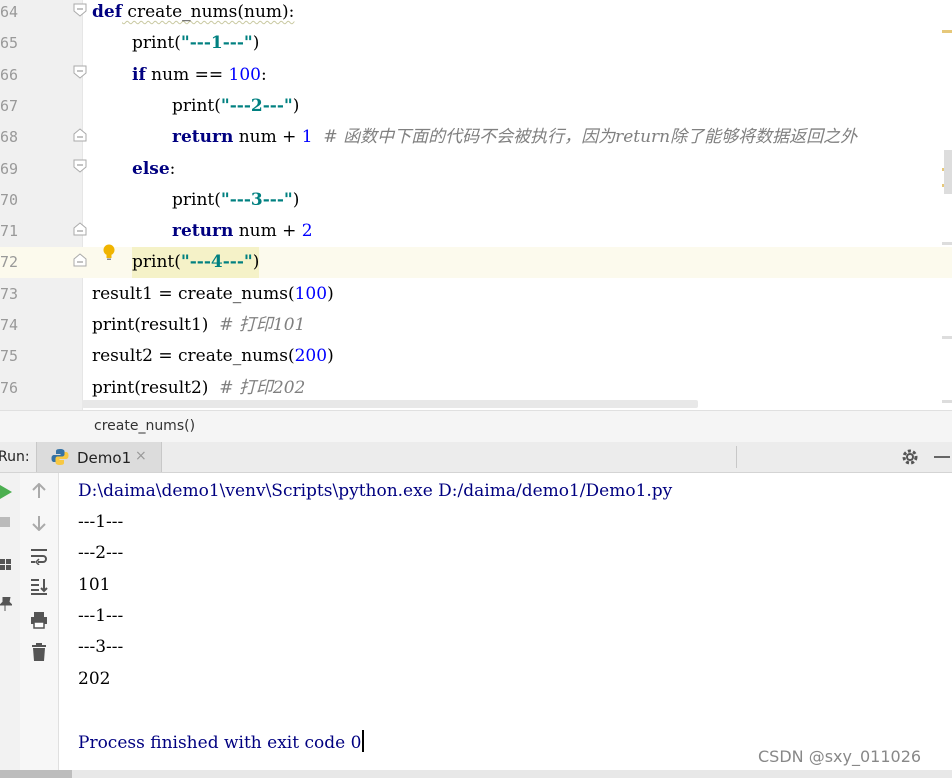 The height and width of the screenshot is (778, 952). I want to click on code-text: print("---1---"), so click(195, 43).